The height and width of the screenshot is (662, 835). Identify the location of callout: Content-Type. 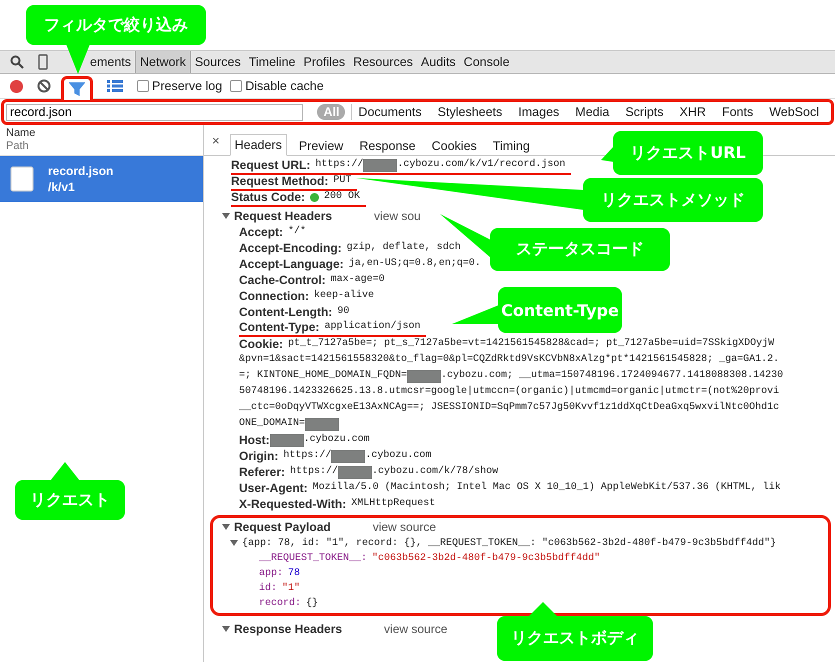
(560, 310).